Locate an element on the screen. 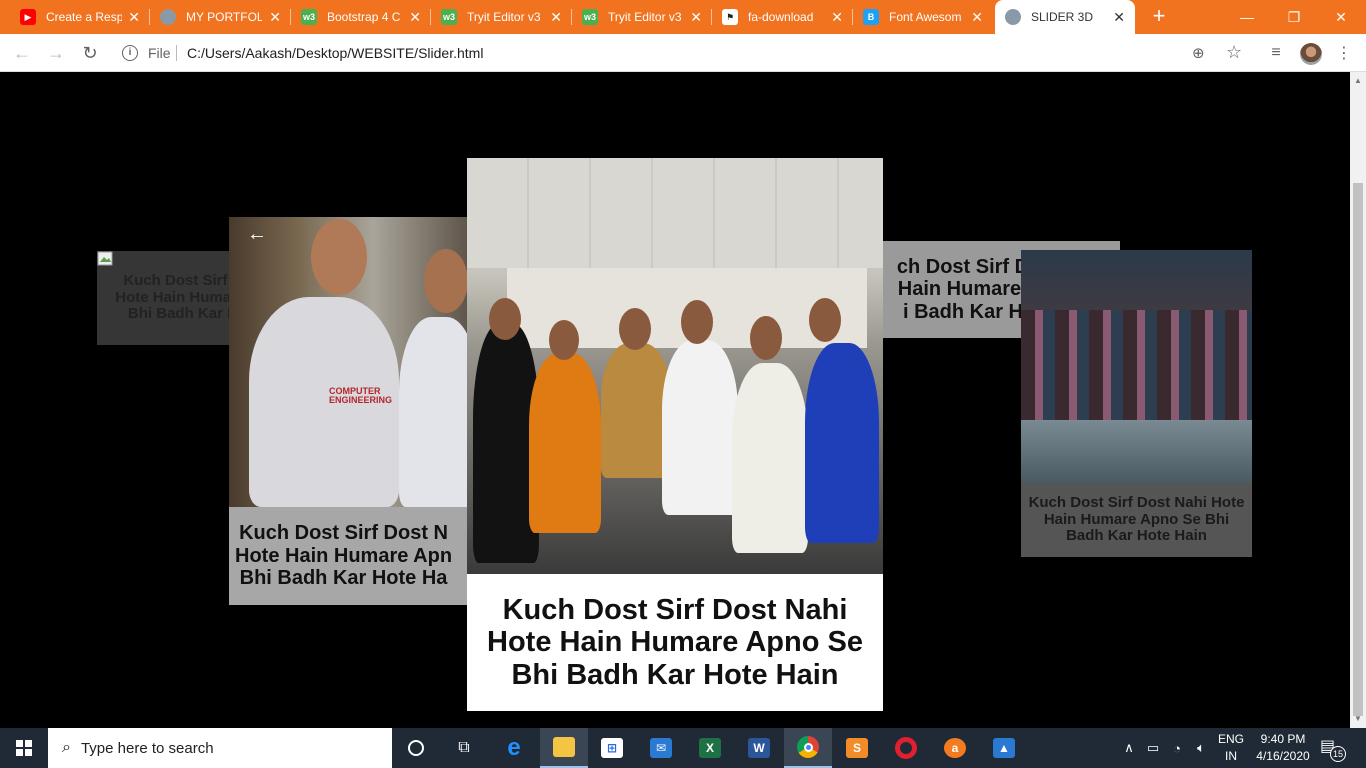 Image resolution: width=1366 pixels, height=768 pixels. youtube-icon: ▶ is located at coordinates (28, 17).